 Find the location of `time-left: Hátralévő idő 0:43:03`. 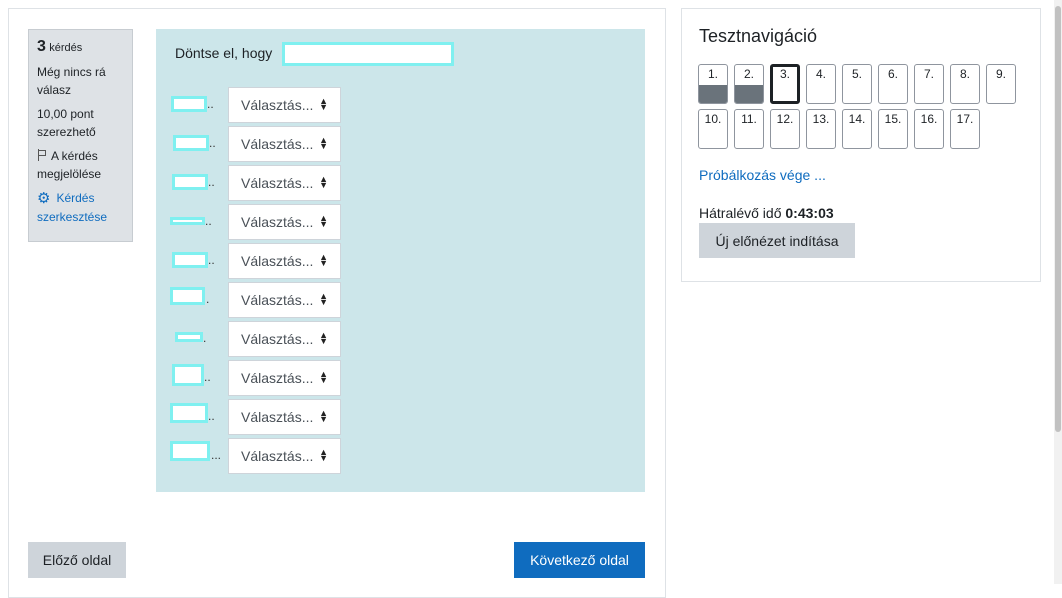

time-left: Hátralévő idő 0:43:03 is located at coordinates (766, 213).